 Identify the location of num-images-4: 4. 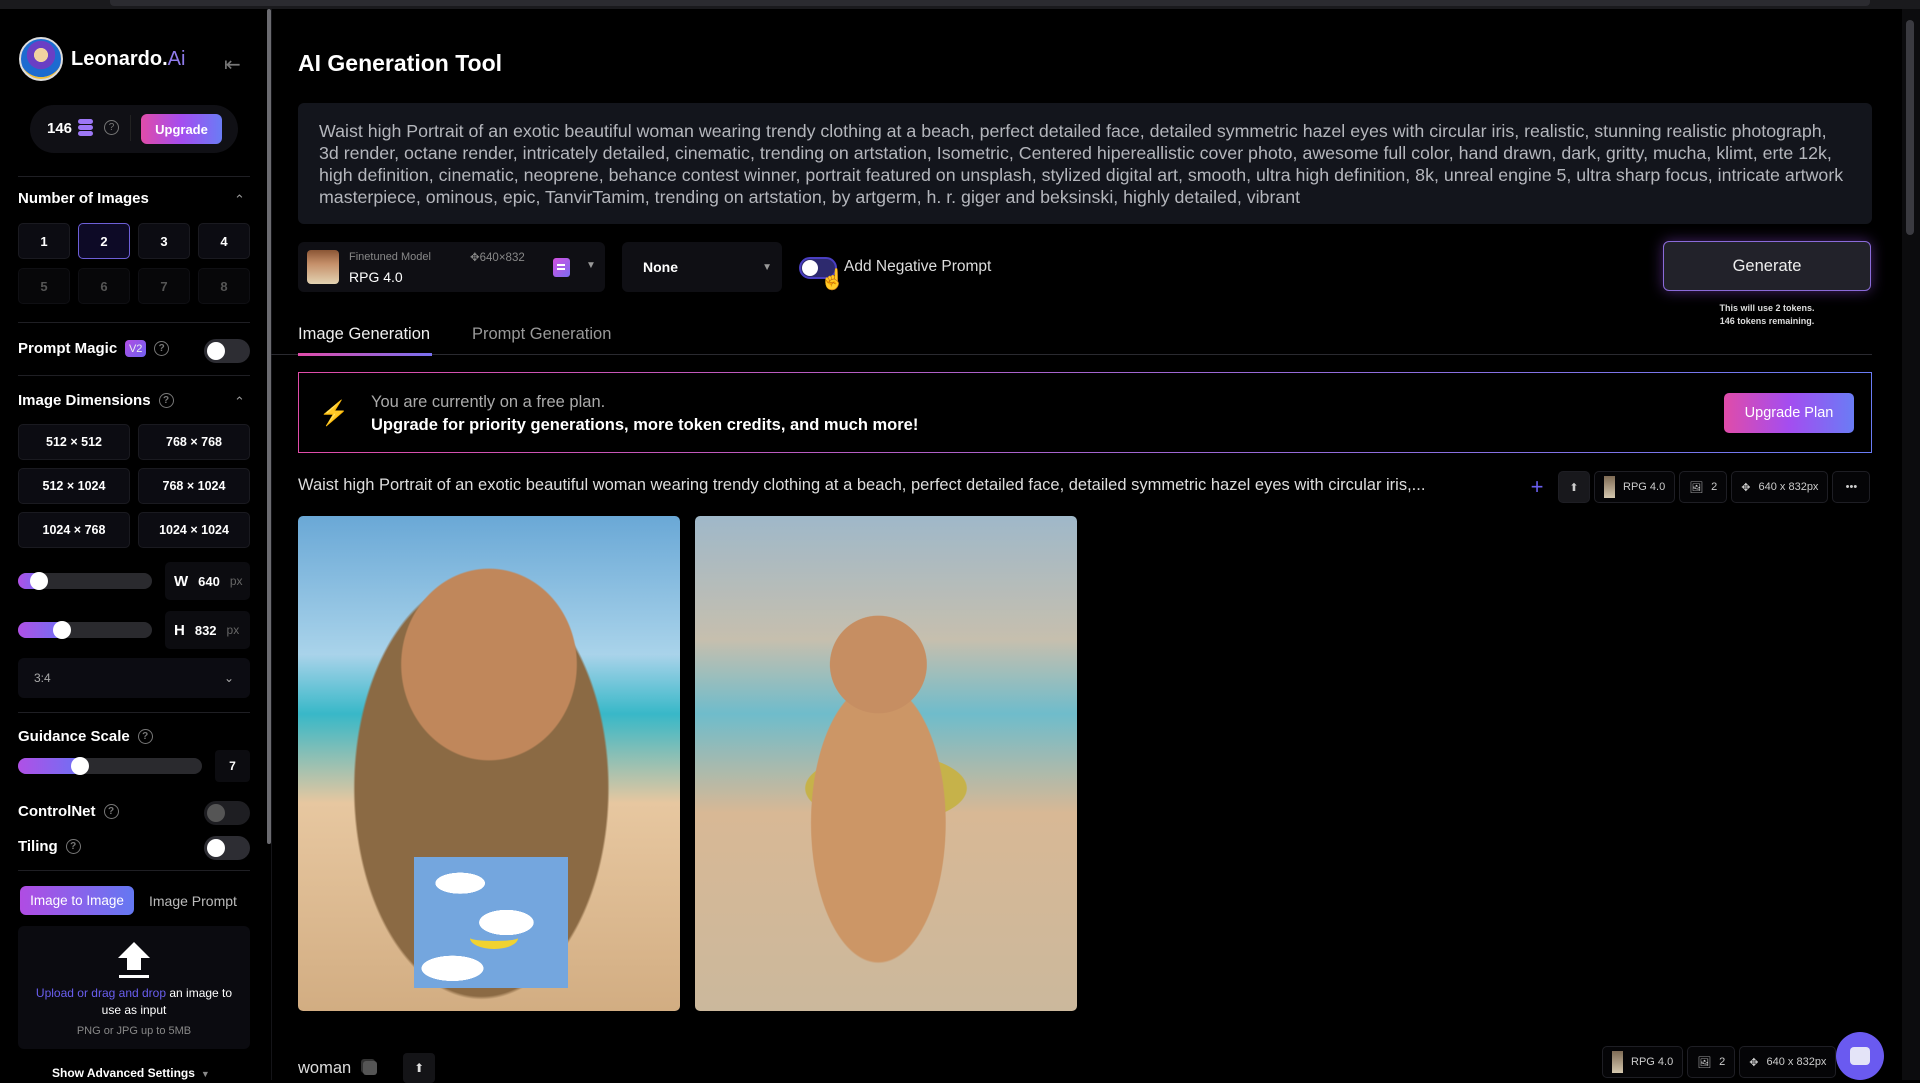
(224, 241).